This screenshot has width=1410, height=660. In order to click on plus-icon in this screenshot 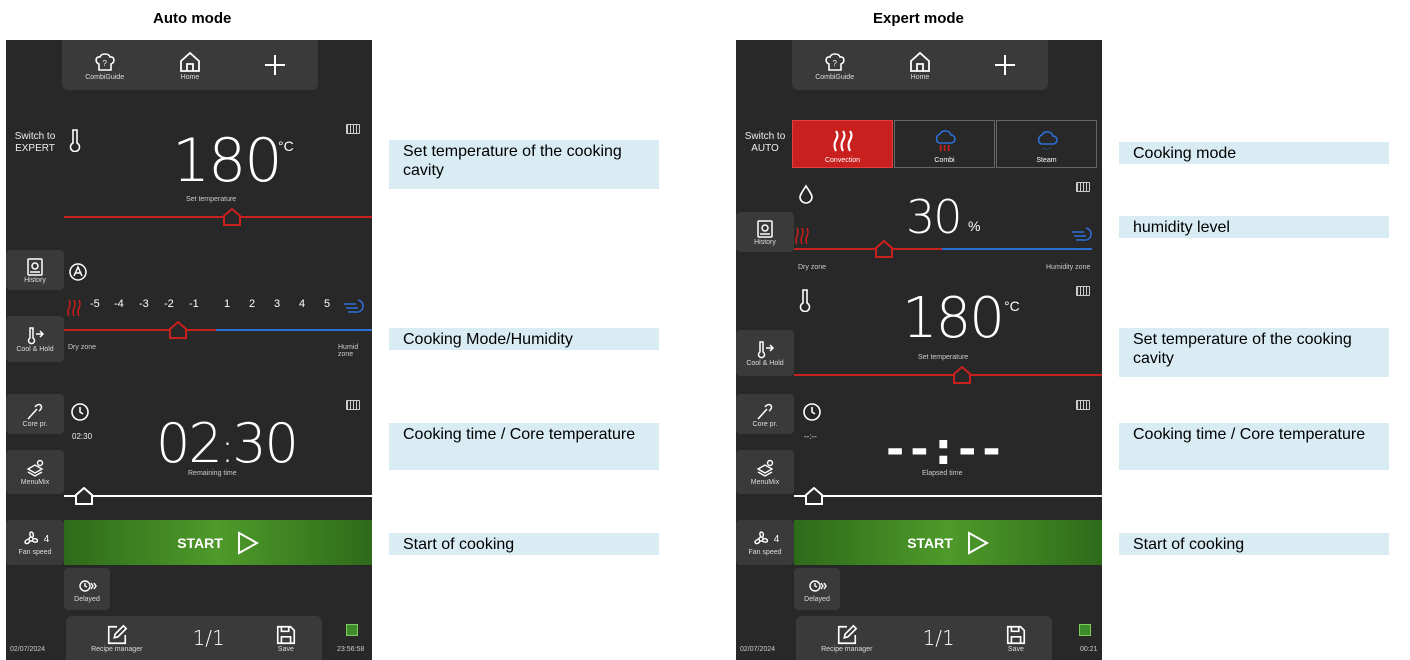, I will do `click(275, 65)`.